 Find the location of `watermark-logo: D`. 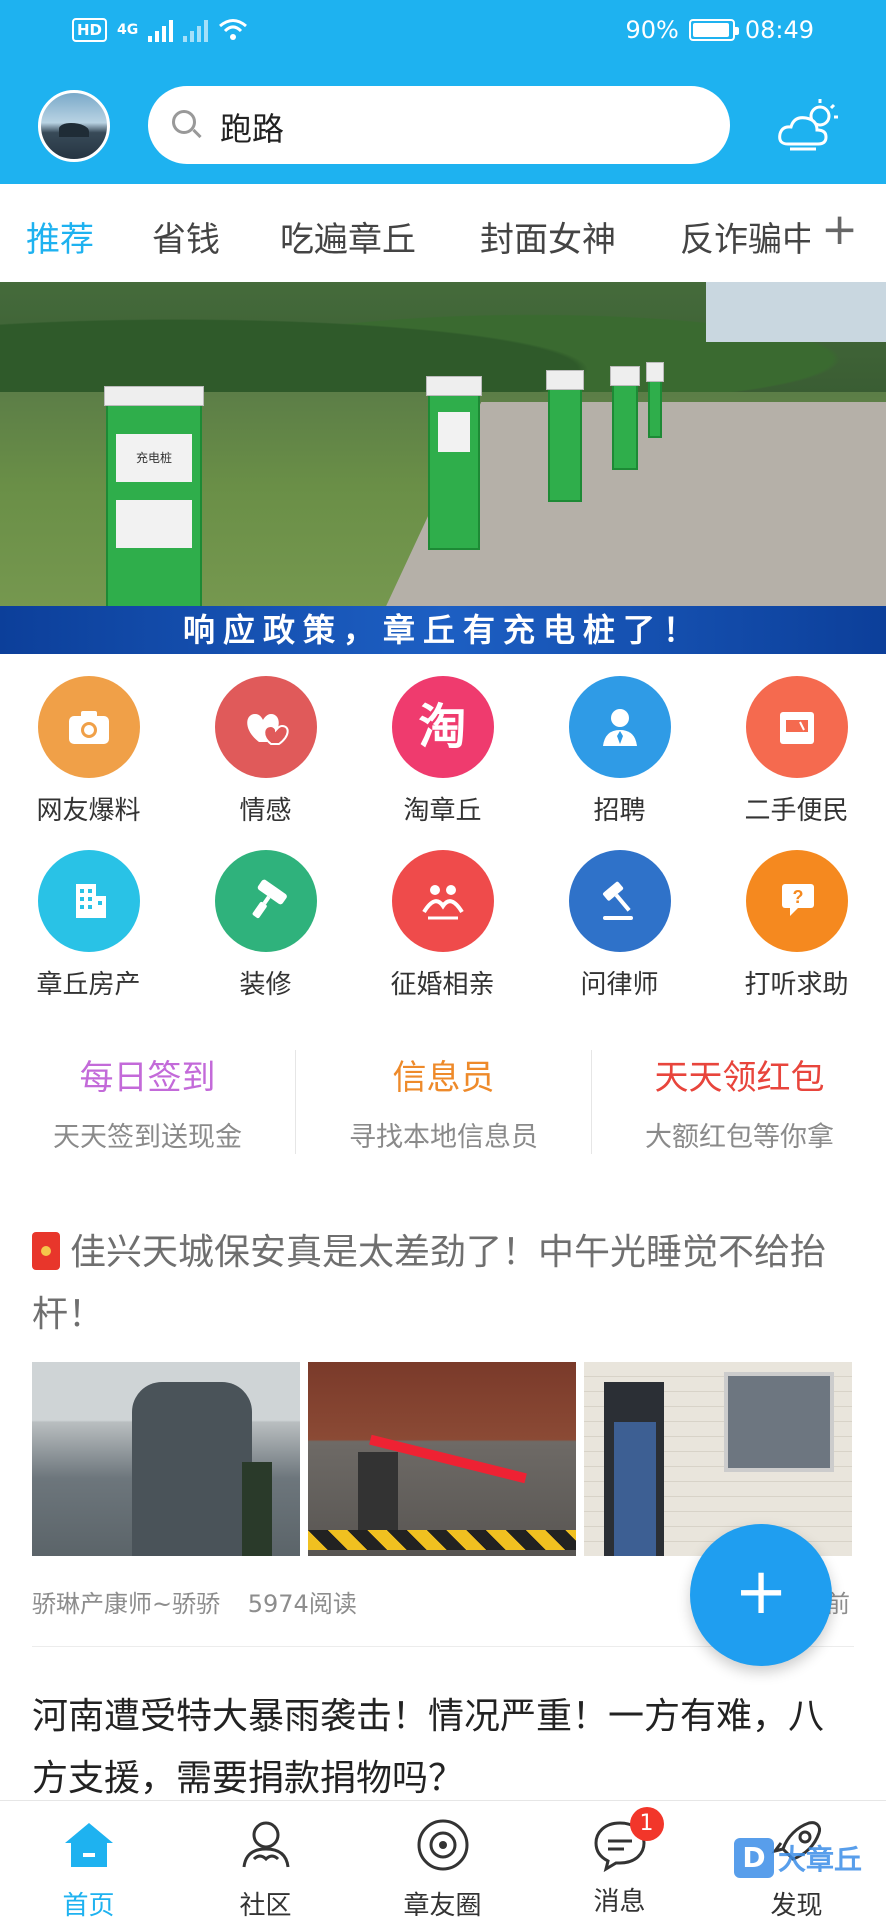

watermark-logo: D is located at coordinates (754, 1858).